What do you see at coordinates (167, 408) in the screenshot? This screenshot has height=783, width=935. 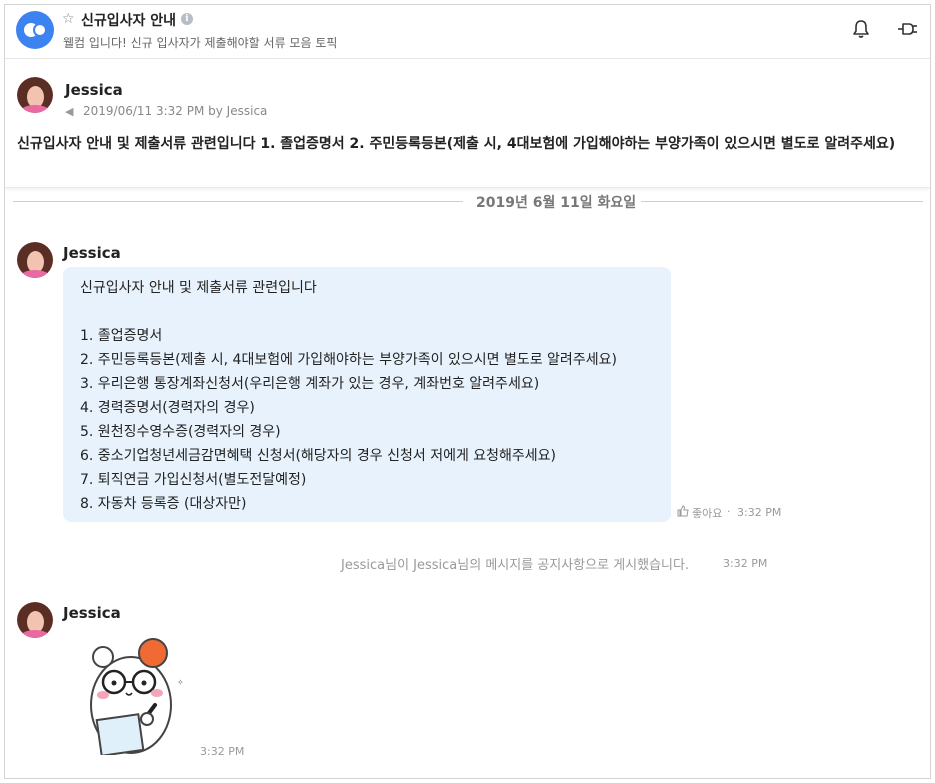 I see `list-item: 4. 경력증명서(경력자의 경우)` at bounding box center [167, 408].